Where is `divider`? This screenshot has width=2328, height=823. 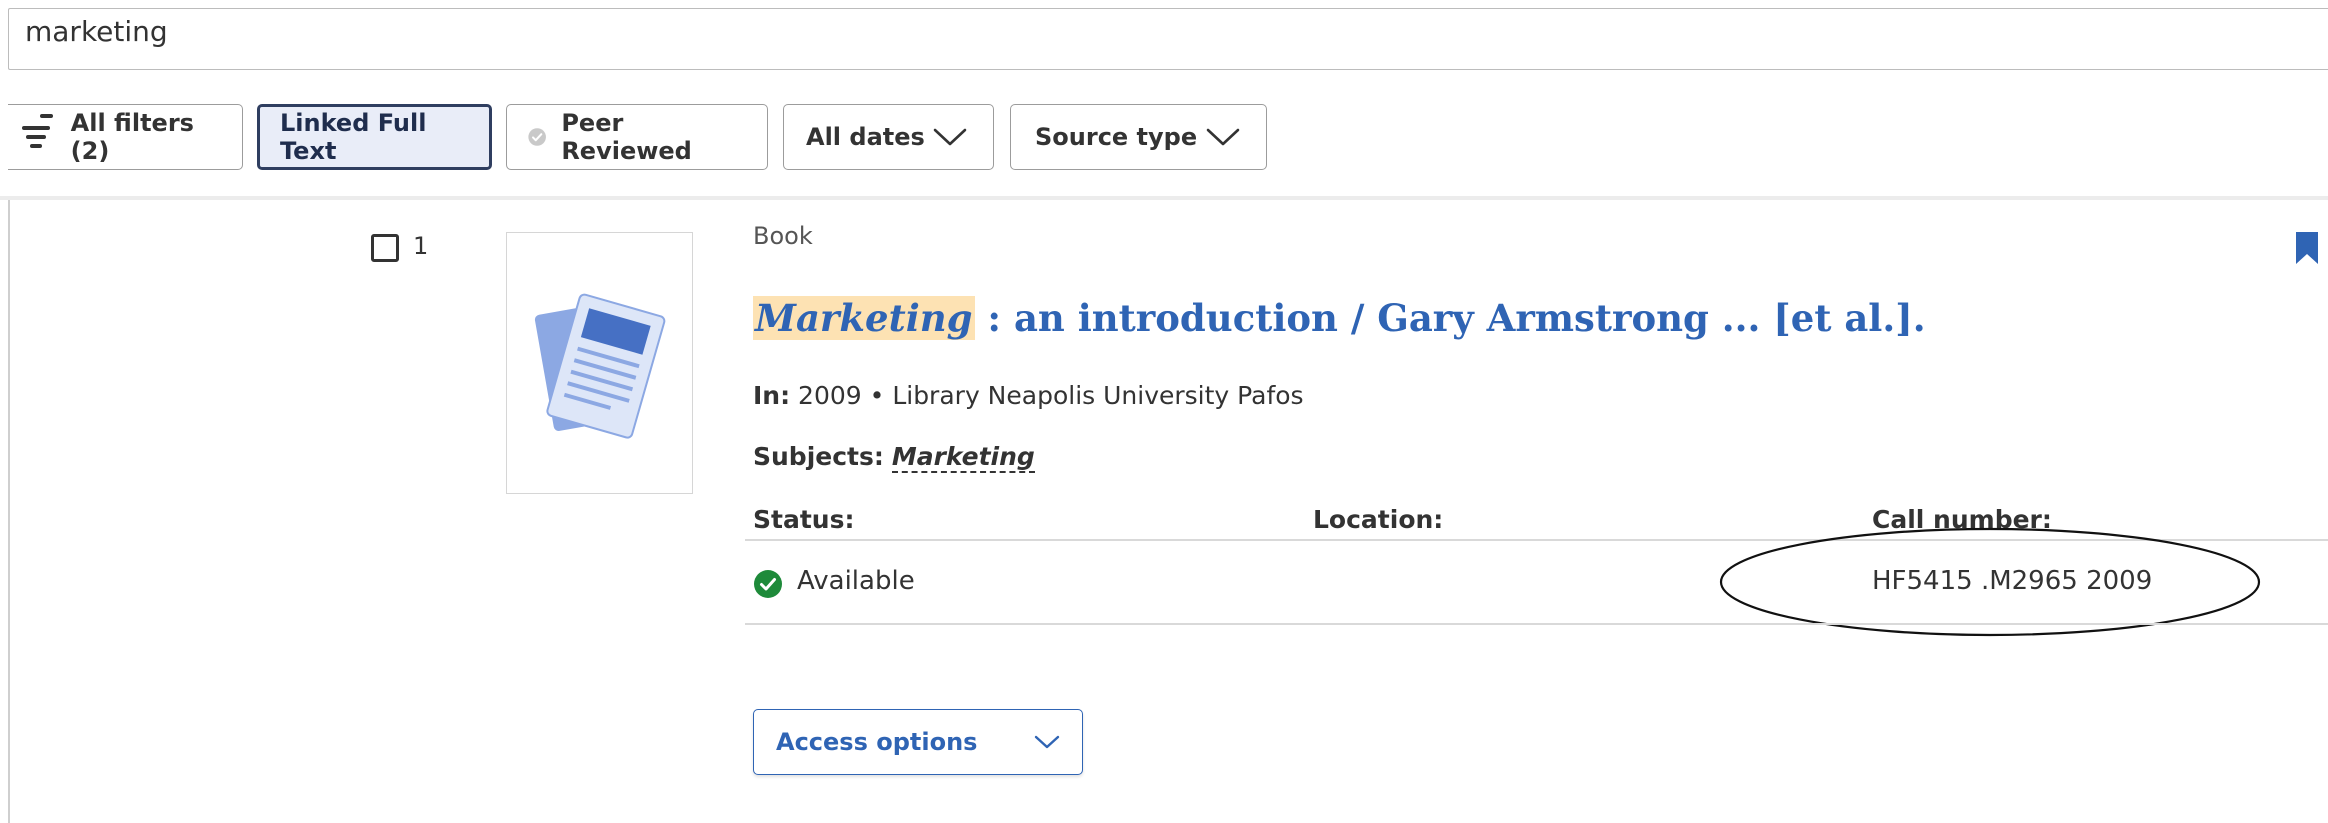
divider is located at coordinates (1536, 624).